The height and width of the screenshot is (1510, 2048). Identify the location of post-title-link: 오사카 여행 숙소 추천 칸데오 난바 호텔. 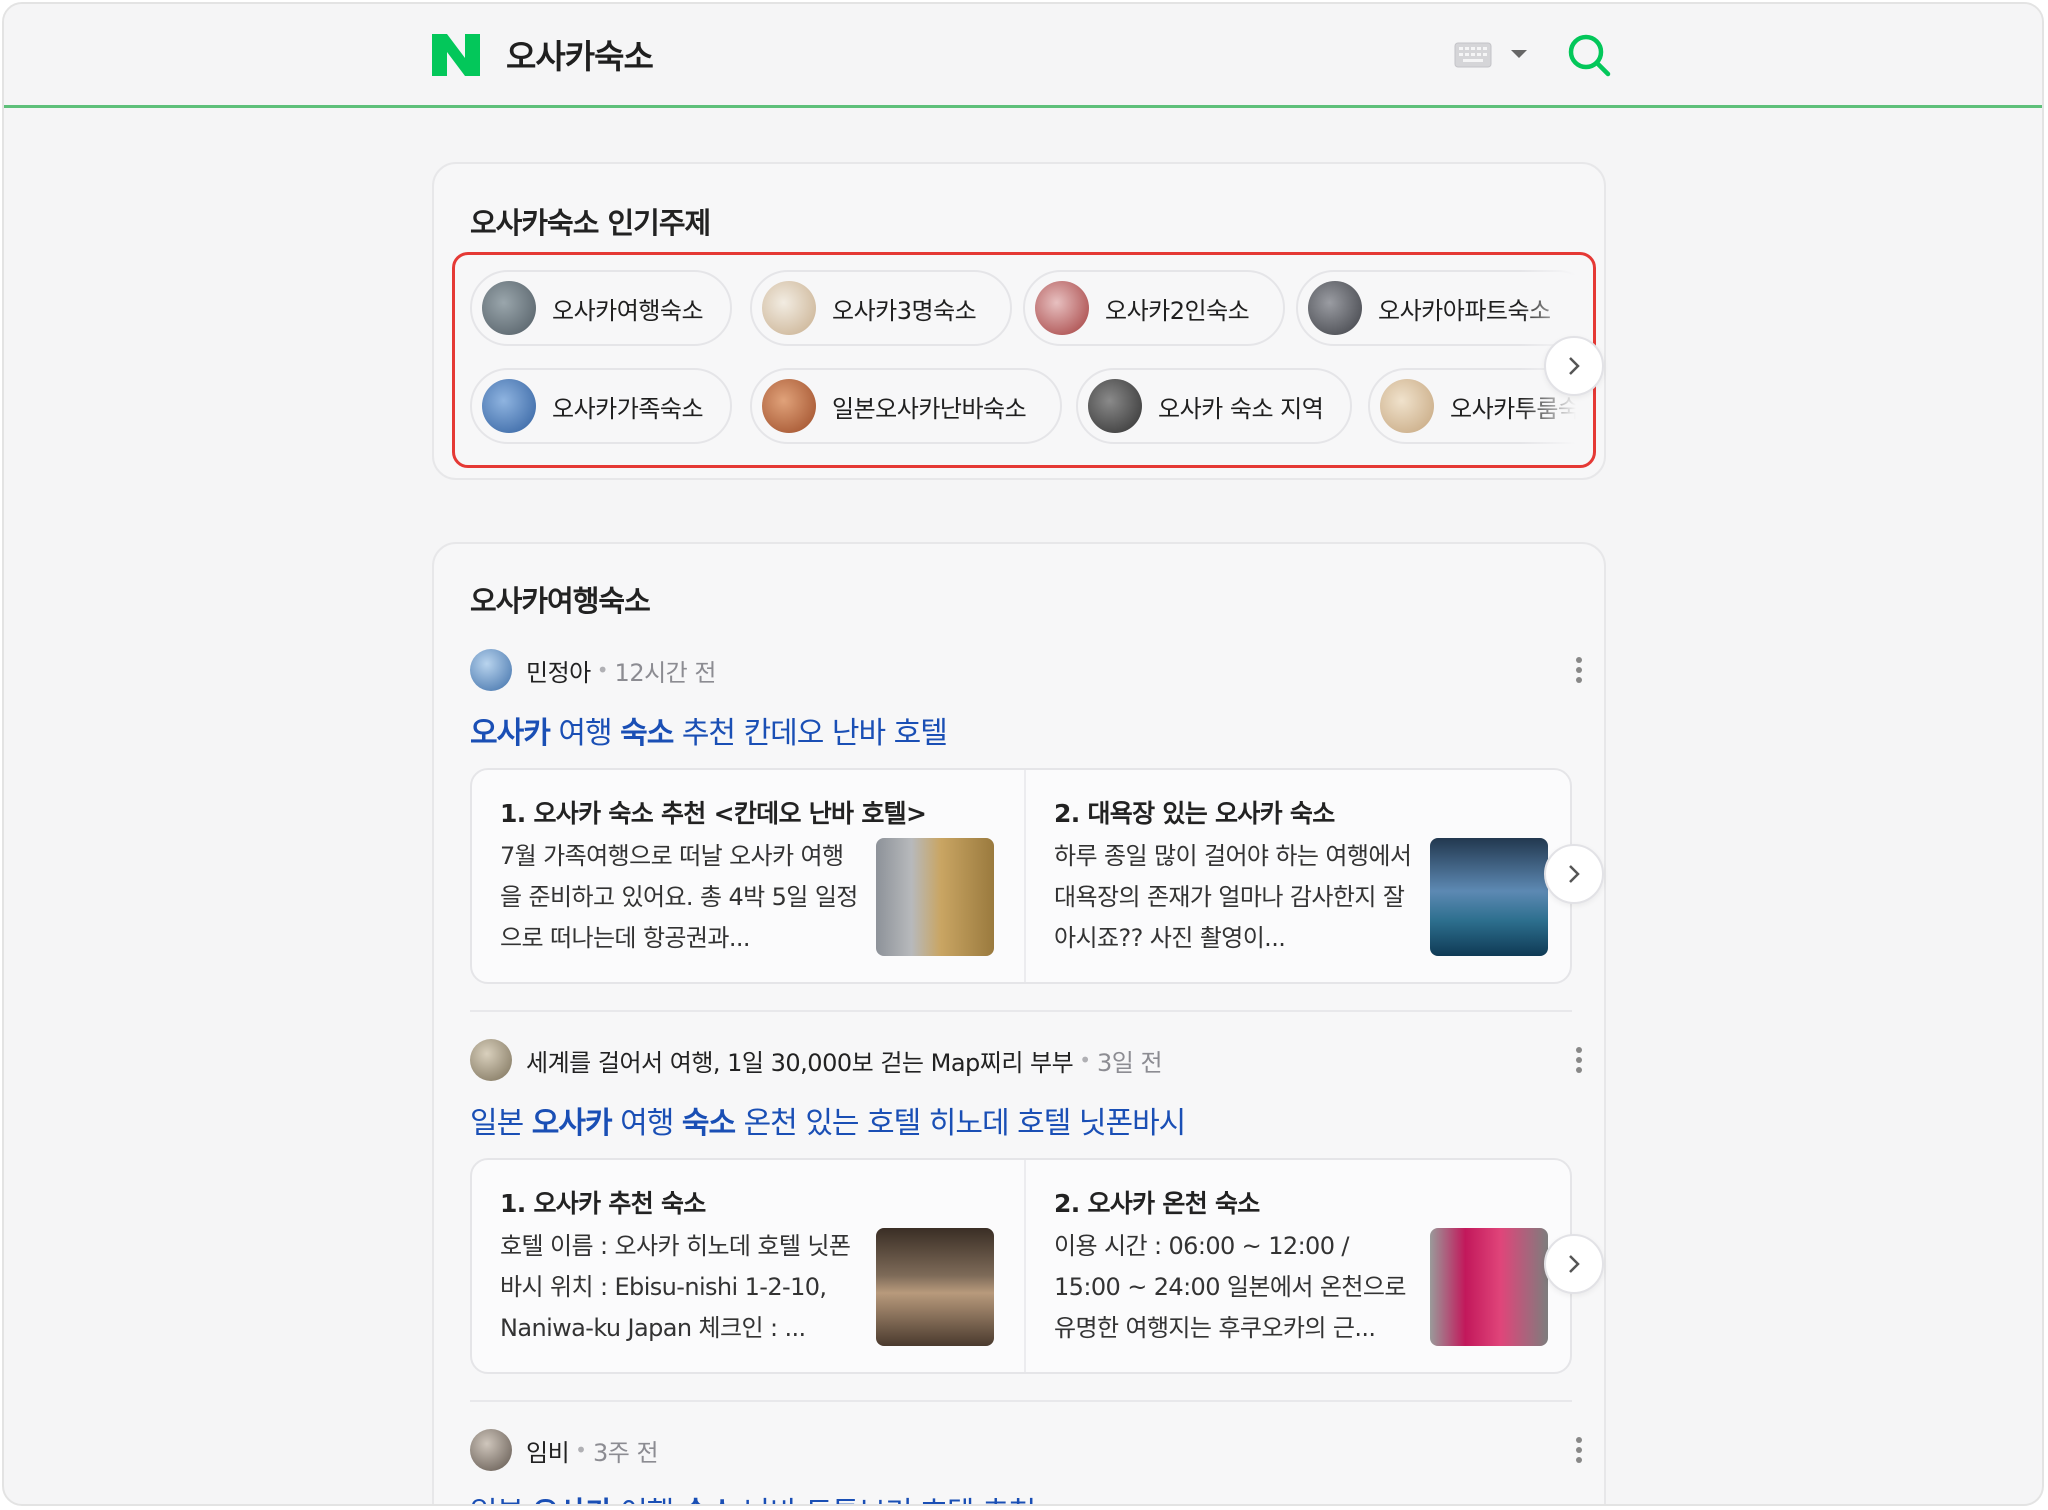
(709, 730).